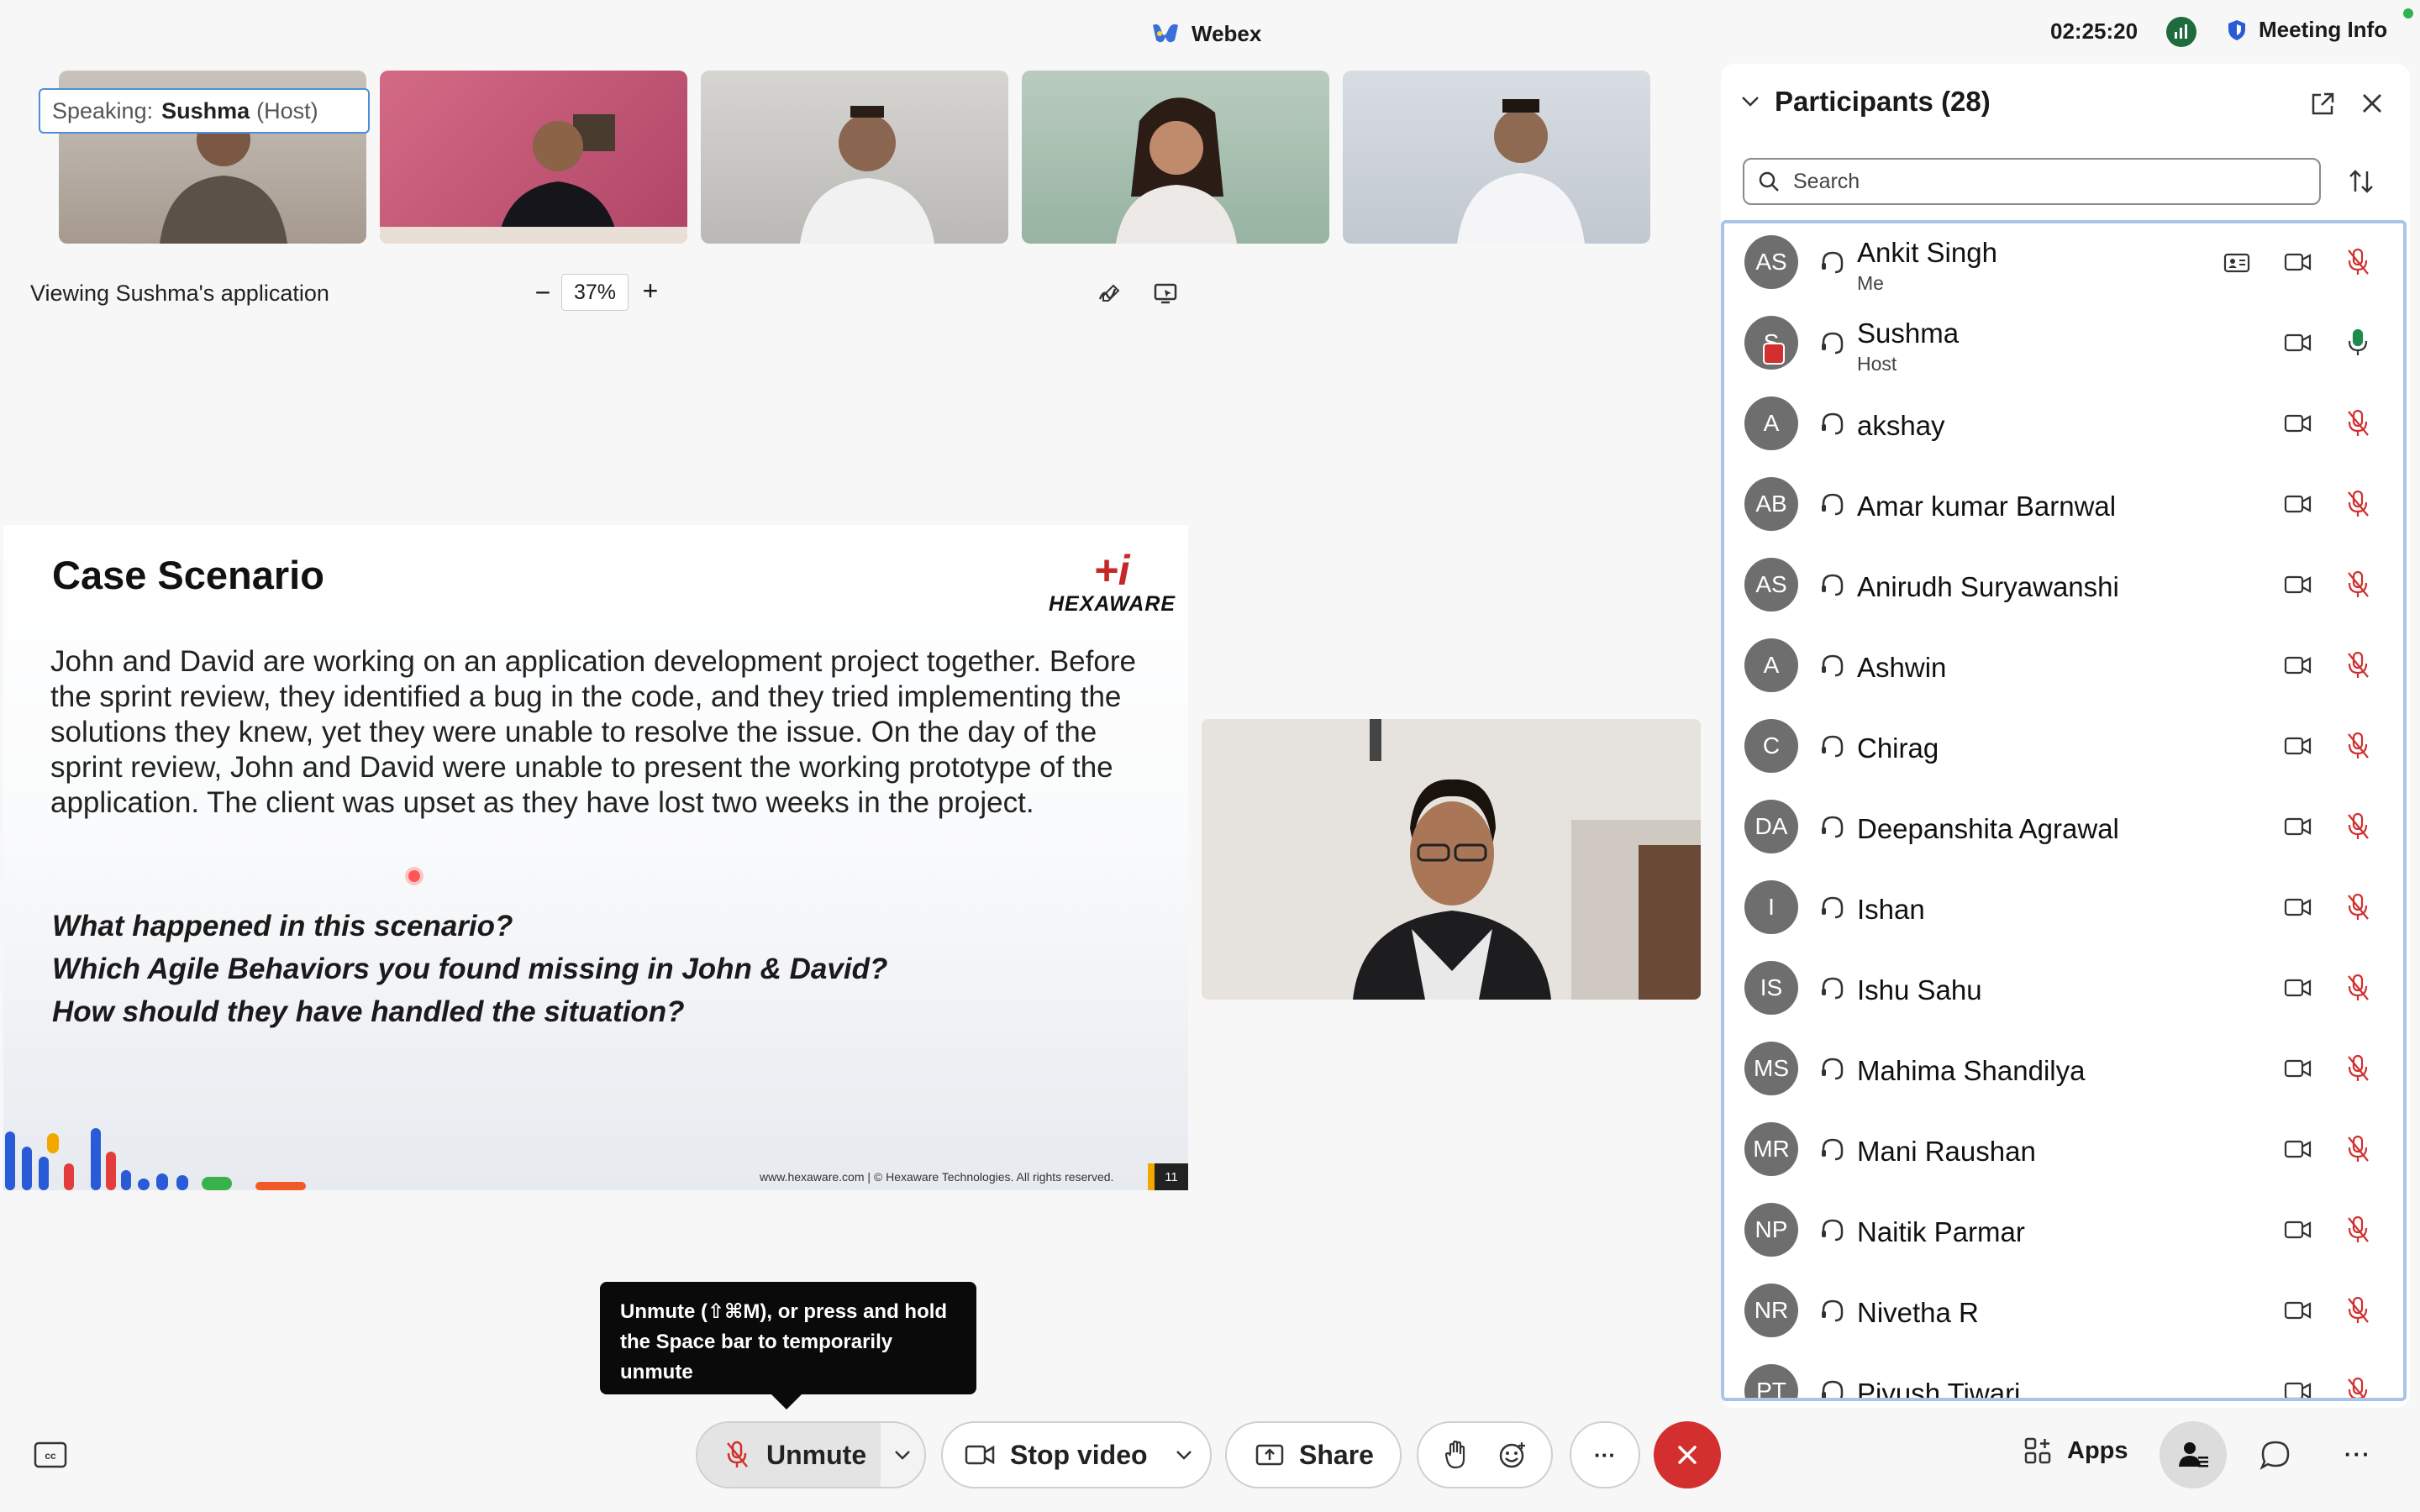 Image resolution: width=2420 pixels, height=1512 pixels. I want to click on collapse-chevron-icon, so click(1750, 102).